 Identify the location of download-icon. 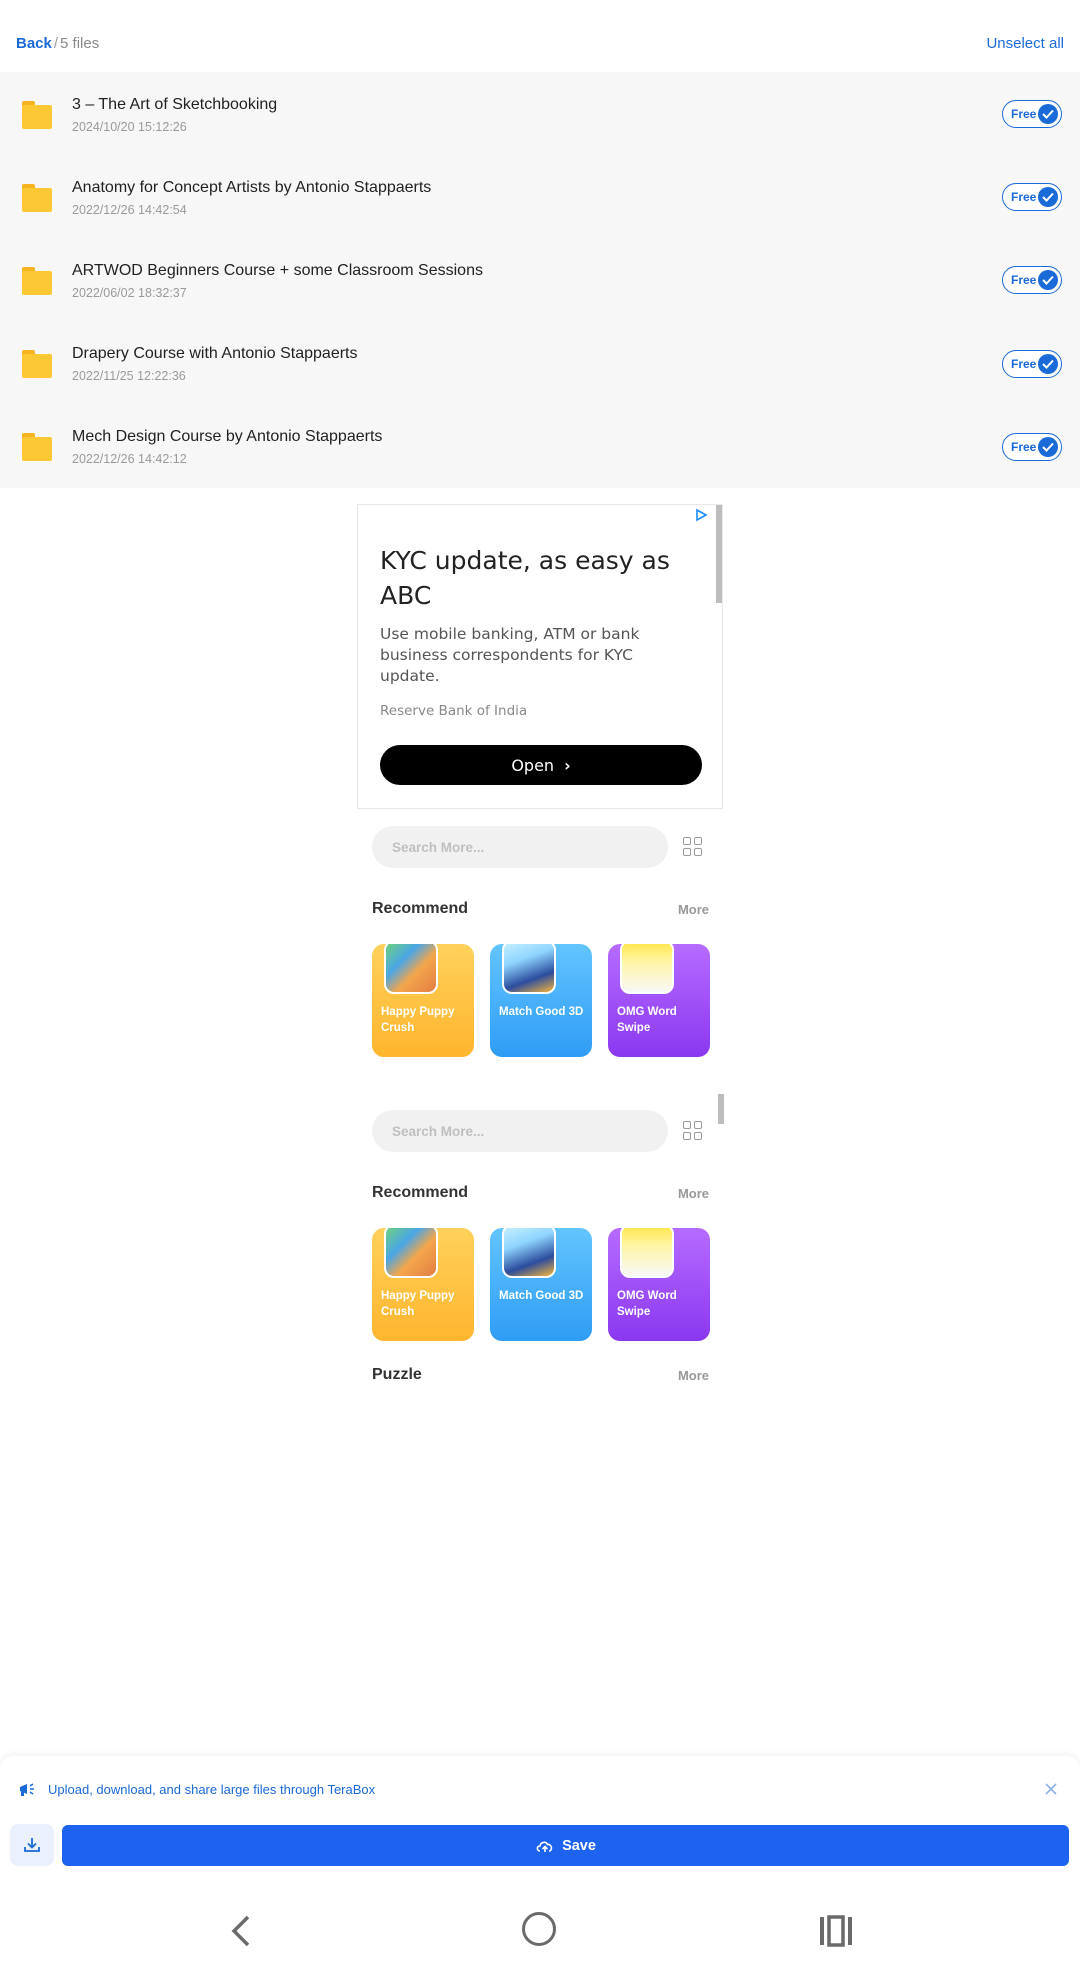
(32, 1845).